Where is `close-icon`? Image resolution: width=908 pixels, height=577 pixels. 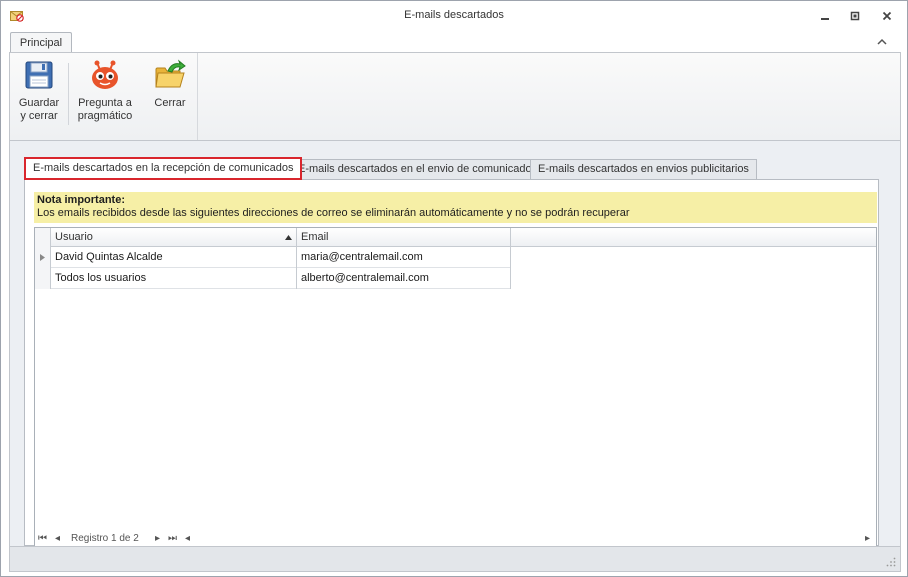
close-icon is located at coordinates (887, 16).